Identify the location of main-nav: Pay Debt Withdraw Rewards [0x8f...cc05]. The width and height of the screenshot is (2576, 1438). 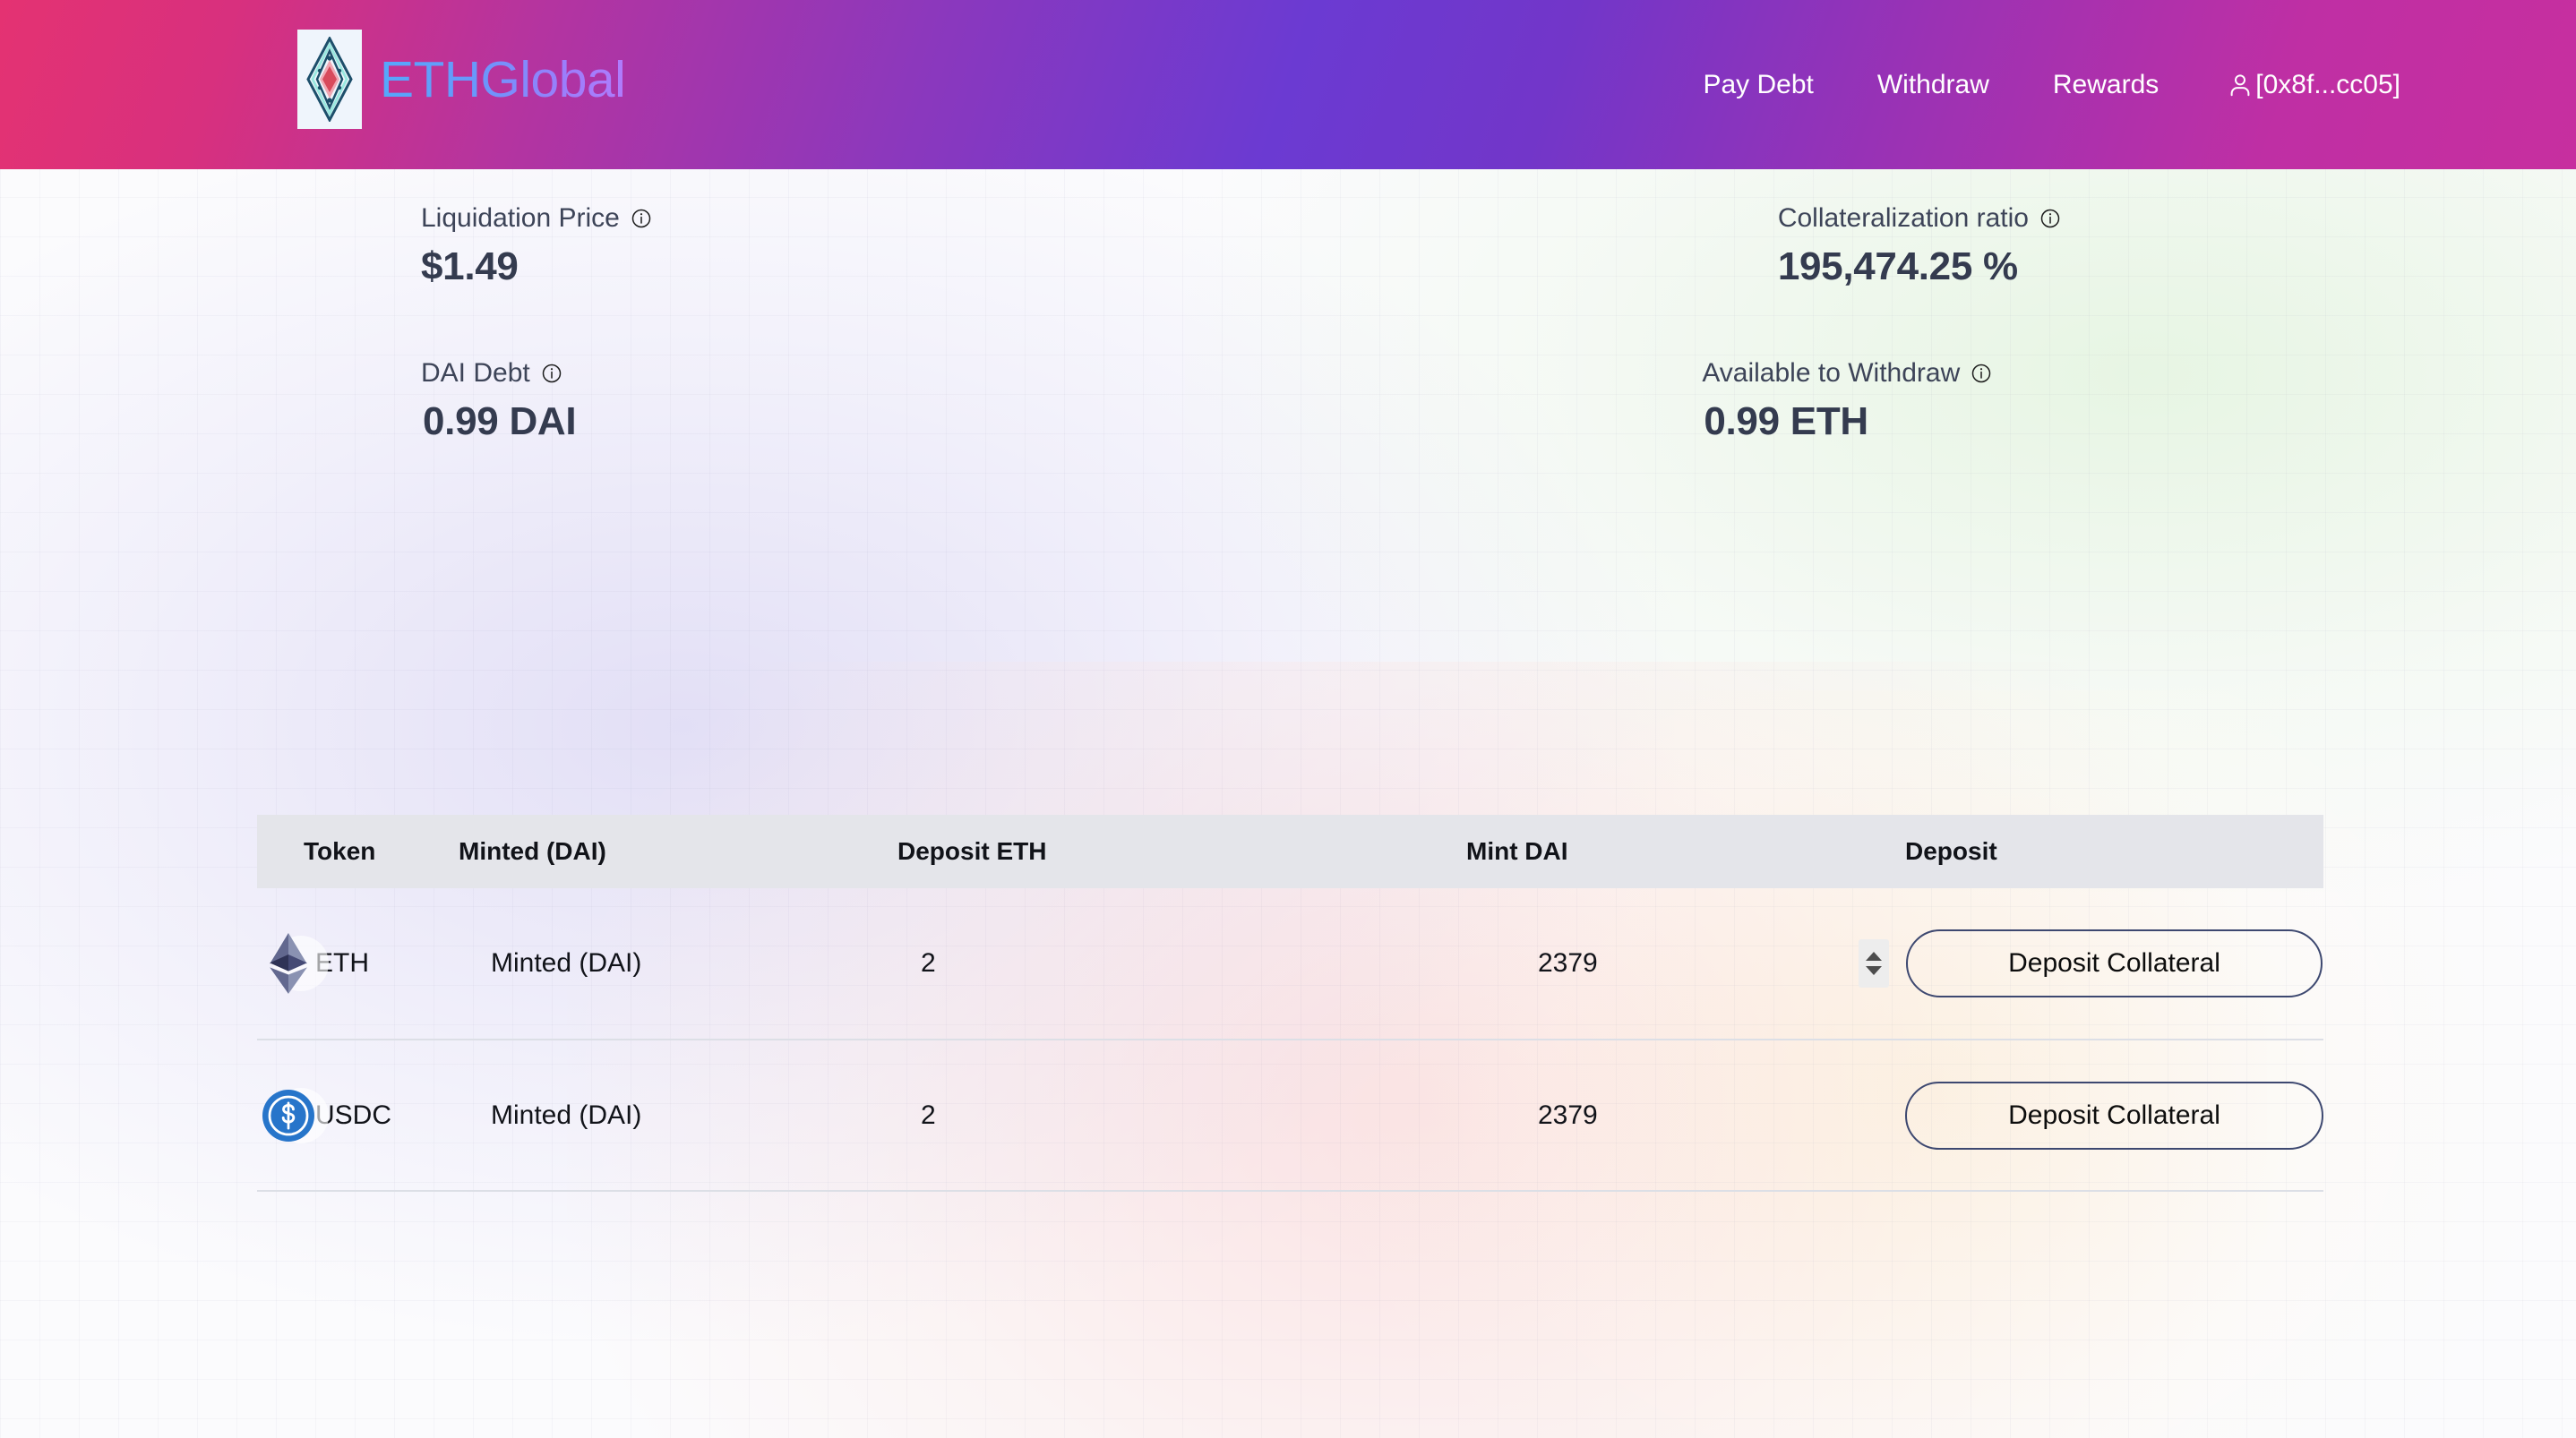
(2139, 84).